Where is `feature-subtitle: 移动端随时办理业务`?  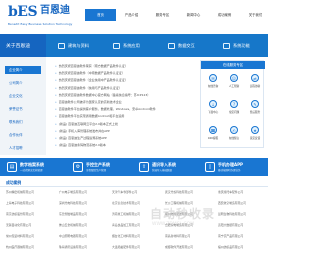
feature-subtitle: 移动端随时办理业务 is located at coordinates (229, 170).